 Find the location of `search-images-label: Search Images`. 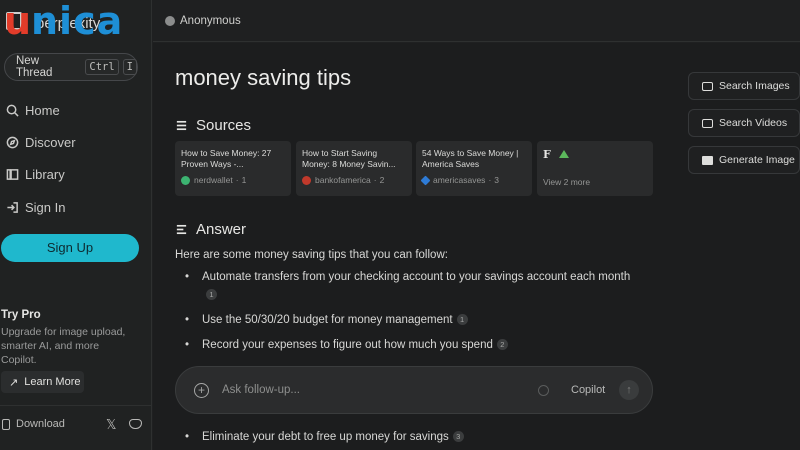

search-images-label: Search Images is located at coordinates (754, 86).